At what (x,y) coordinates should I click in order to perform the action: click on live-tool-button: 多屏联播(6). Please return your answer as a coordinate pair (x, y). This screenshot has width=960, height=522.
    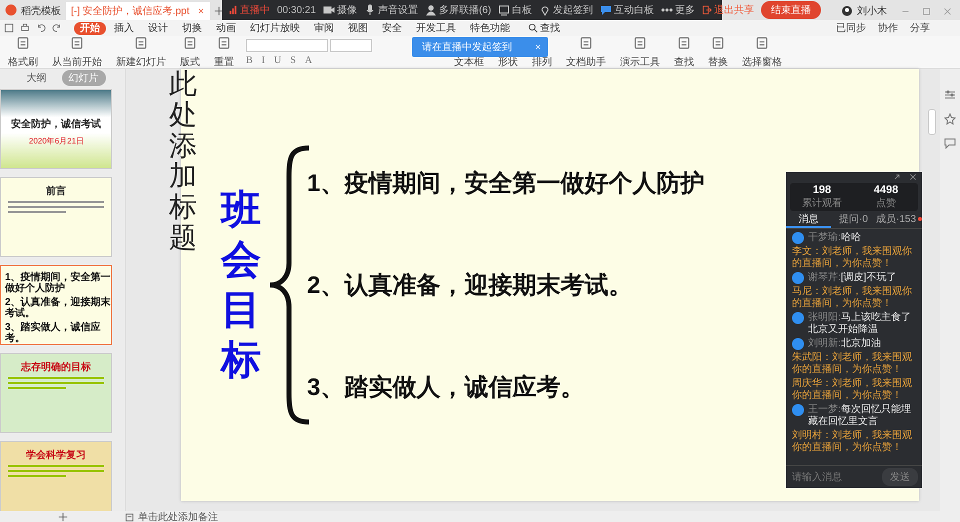
    Looking at the image, I should click on (458, 10).